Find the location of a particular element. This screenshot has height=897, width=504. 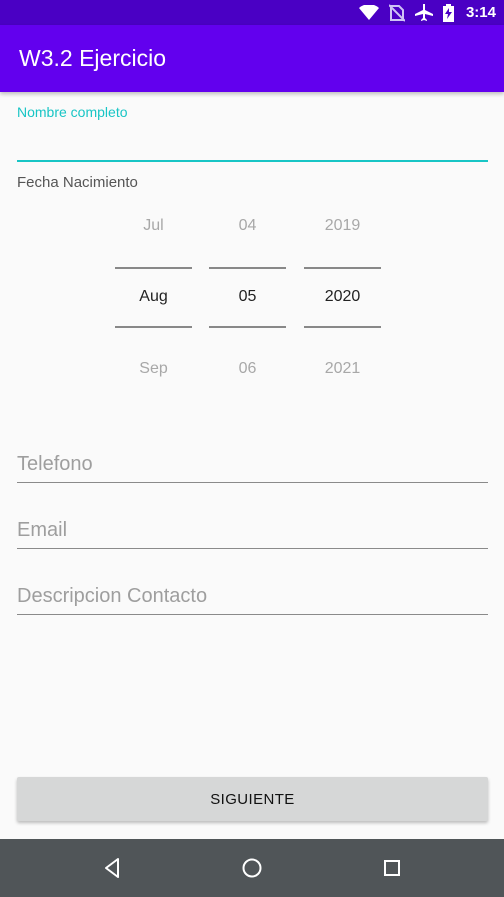

home-icon is located at coordinates (252, 868).